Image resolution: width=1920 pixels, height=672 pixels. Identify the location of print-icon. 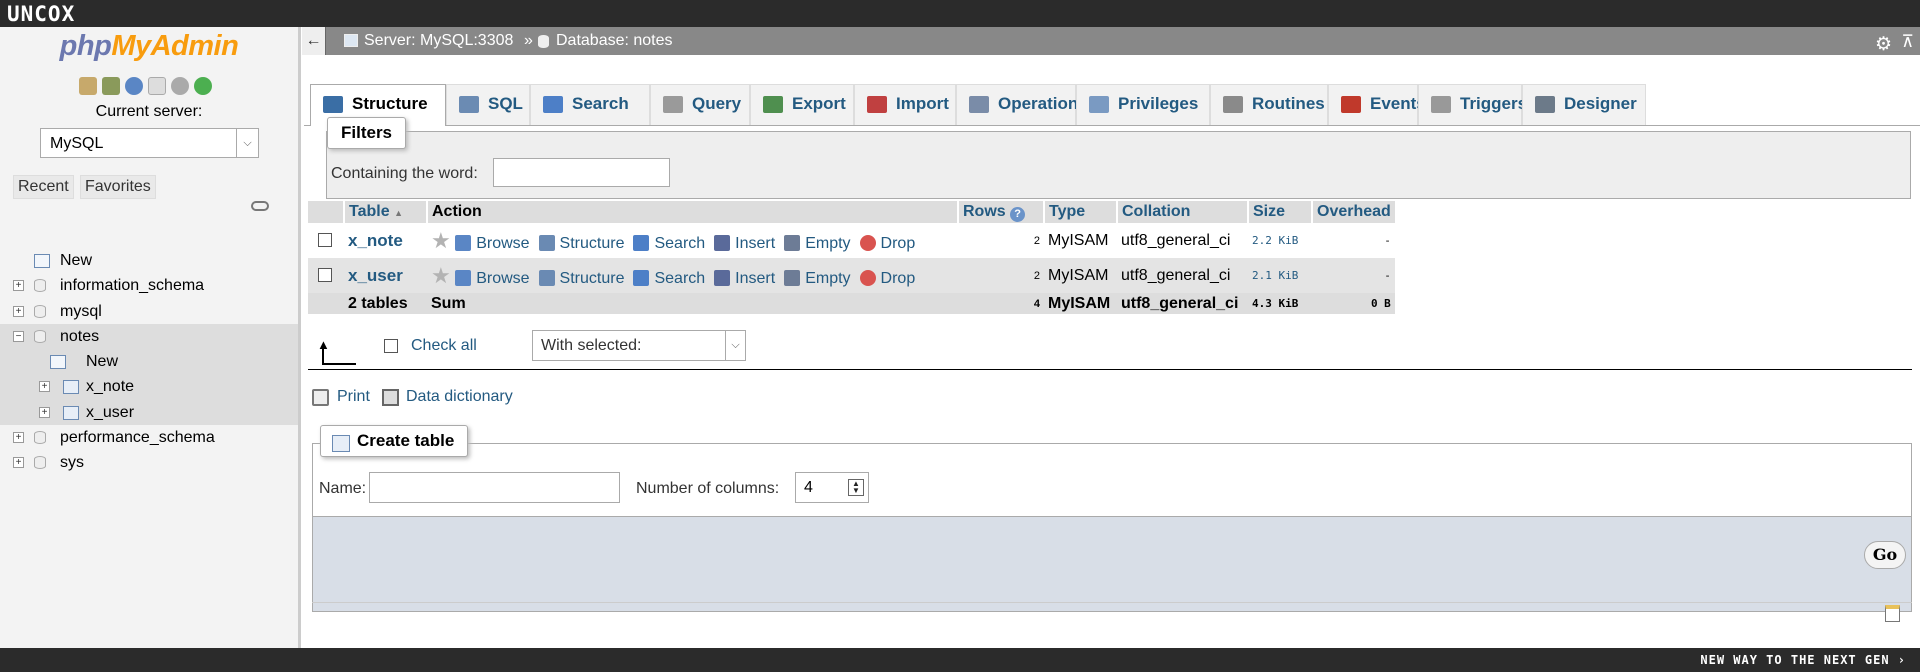
(320, 397).